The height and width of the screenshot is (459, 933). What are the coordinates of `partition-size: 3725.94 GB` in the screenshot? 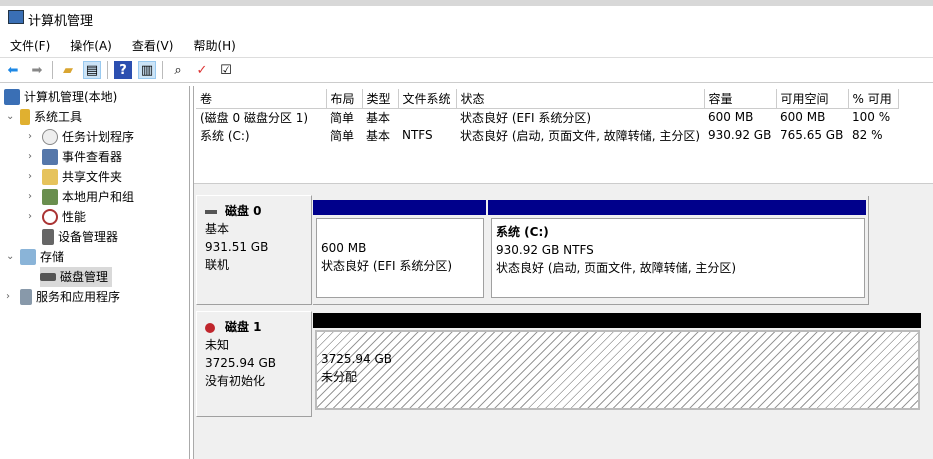 It's located at (356, 359).